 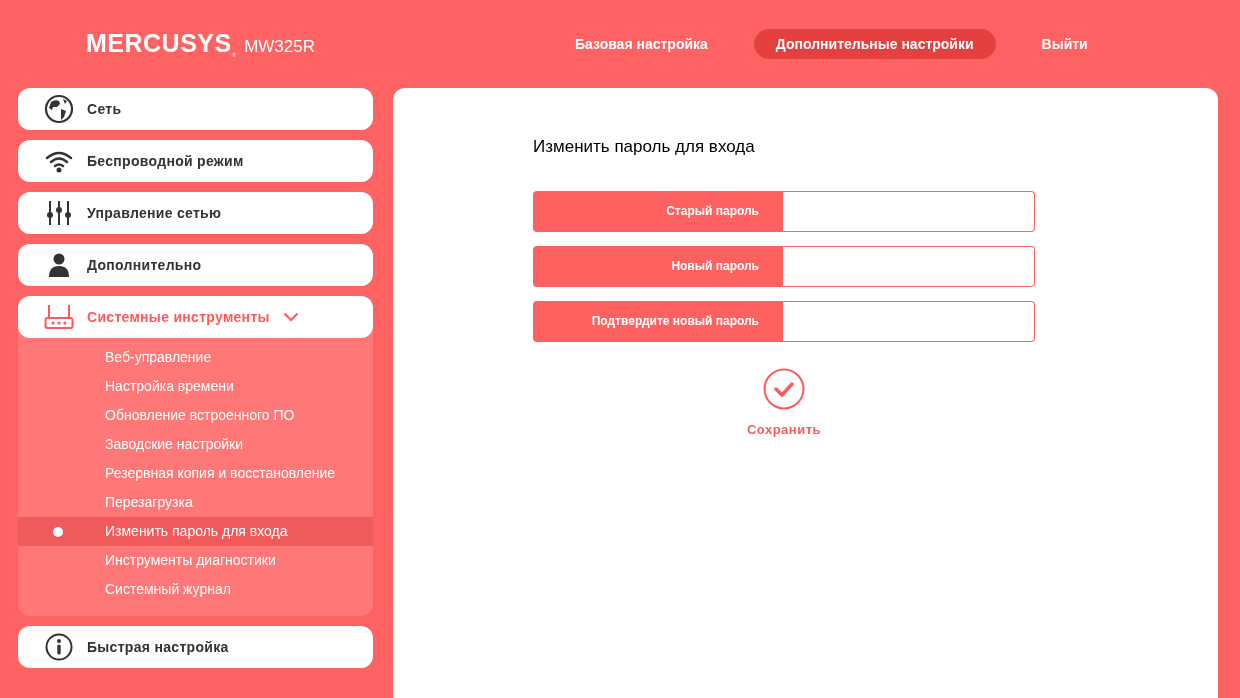 What do you see at coordinates (104, 109) in the screenshot?
I see `sidebar-label: Сеть` at bounding box center [104, 109].